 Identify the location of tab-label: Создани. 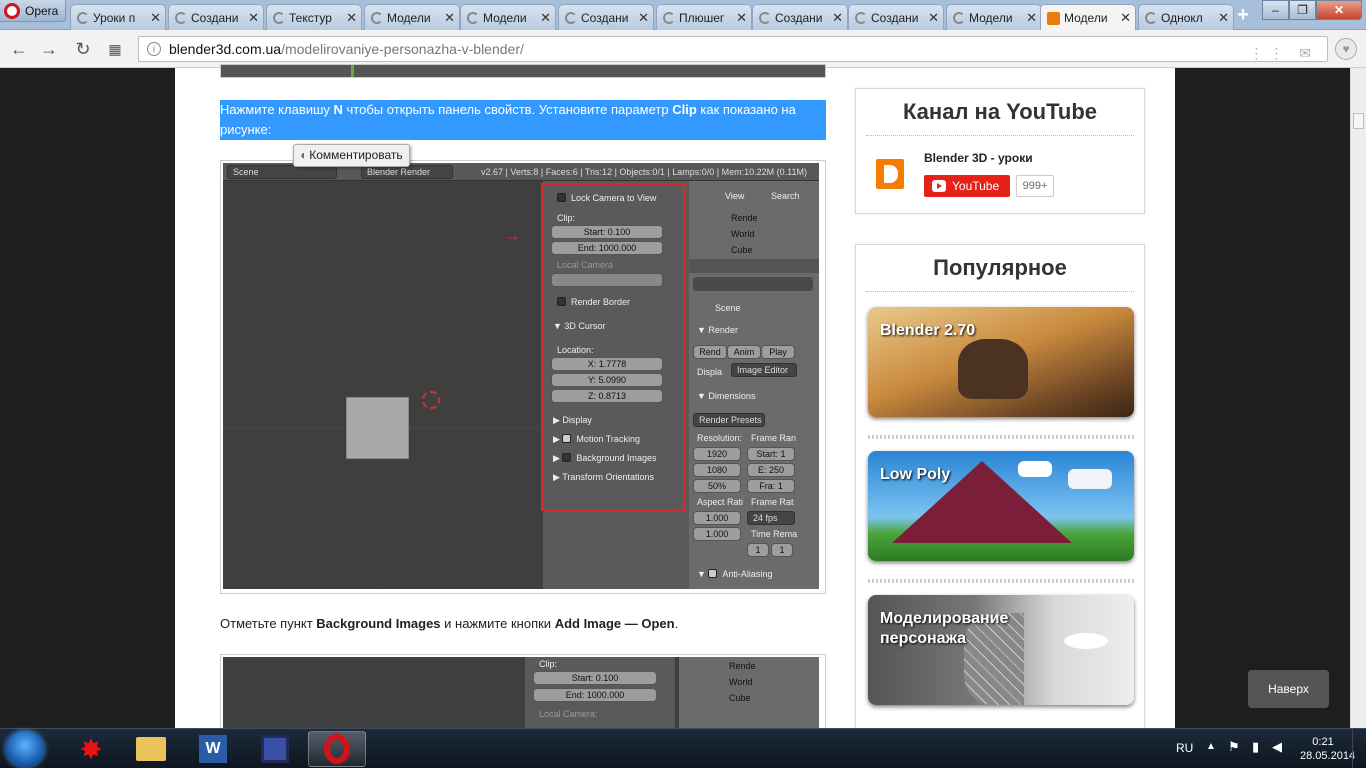
(895, 17).